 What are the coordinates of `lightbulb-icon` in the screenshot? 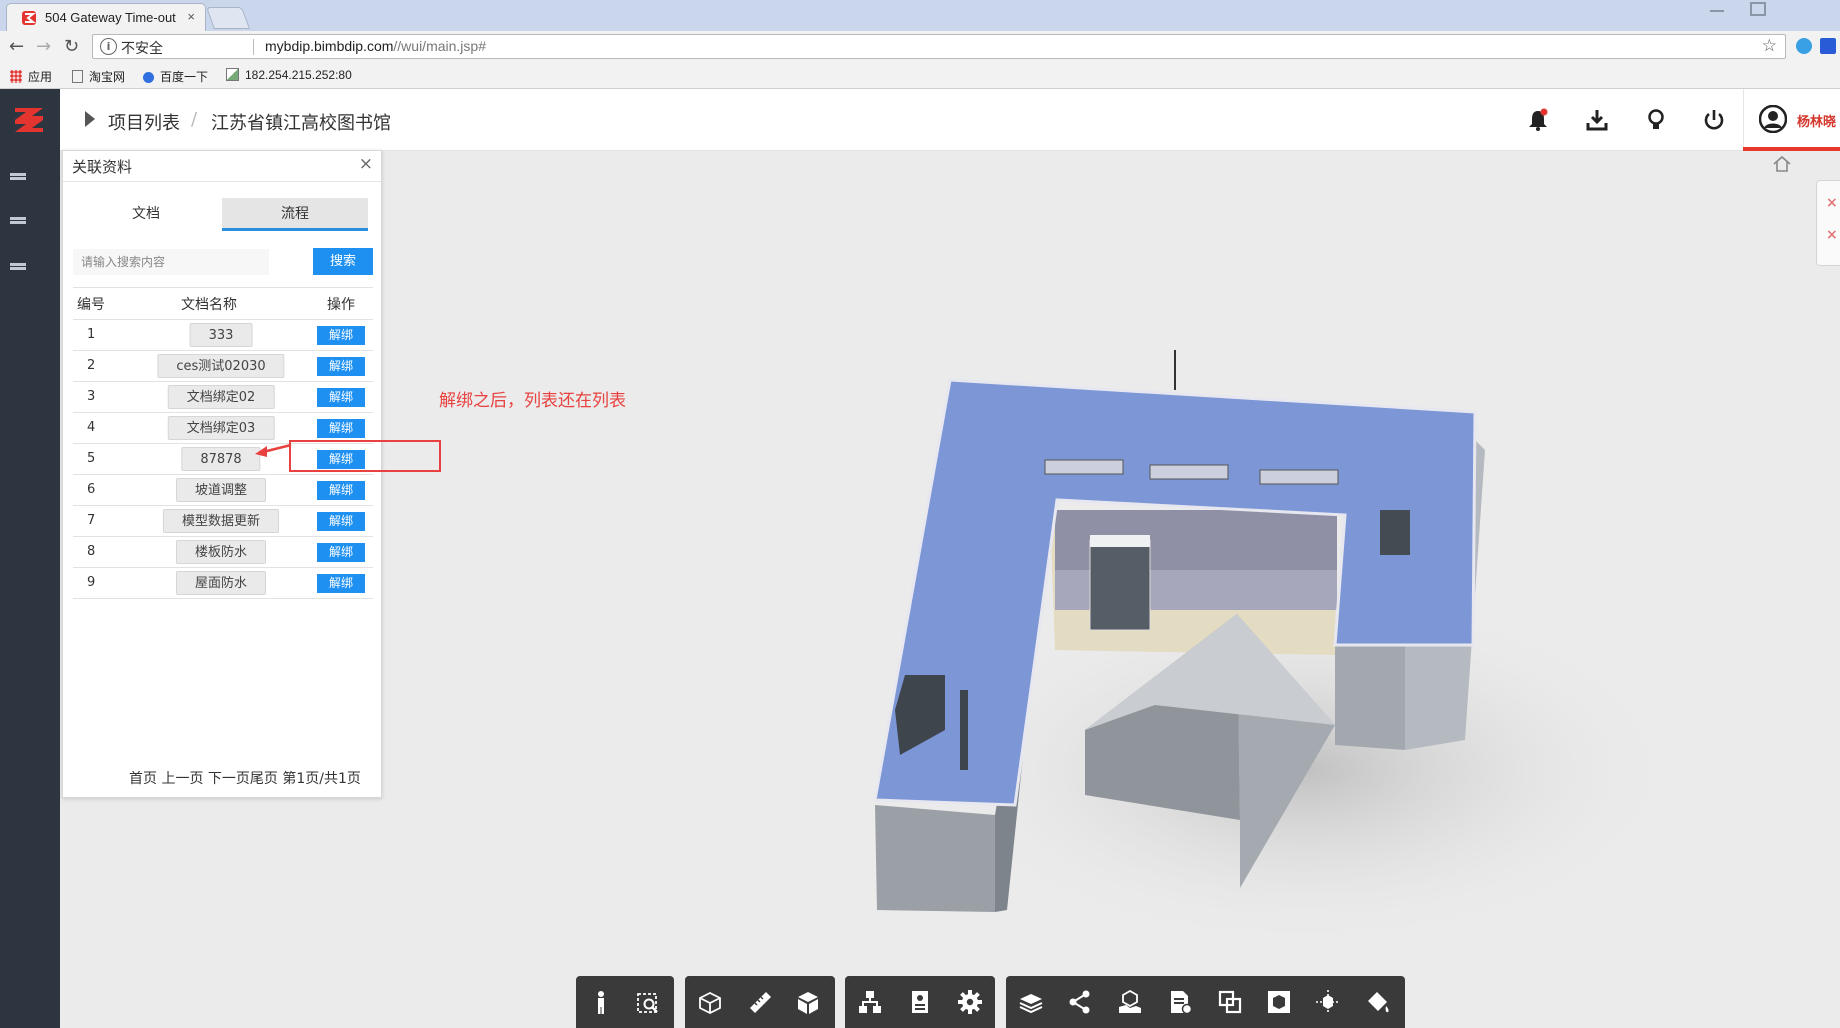 It's located at (1656, 120).